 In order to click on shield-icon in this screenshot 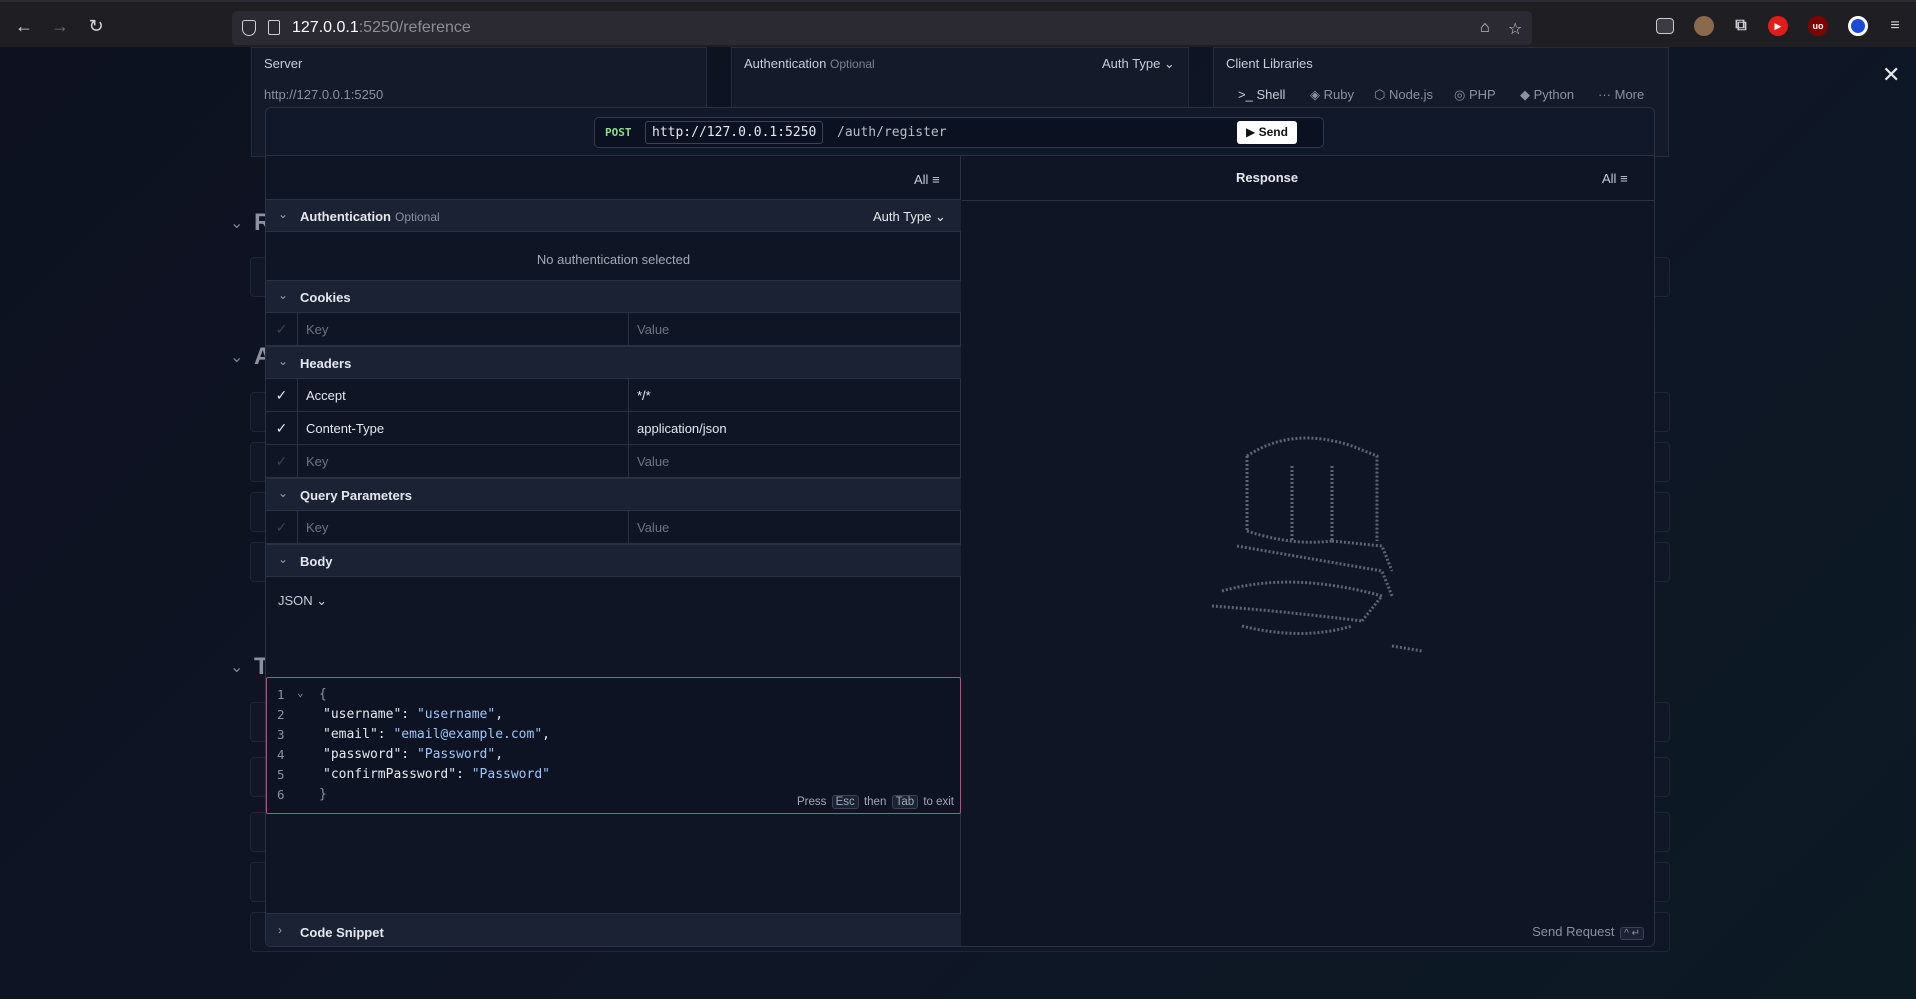, I will do `click(249, 28)`.